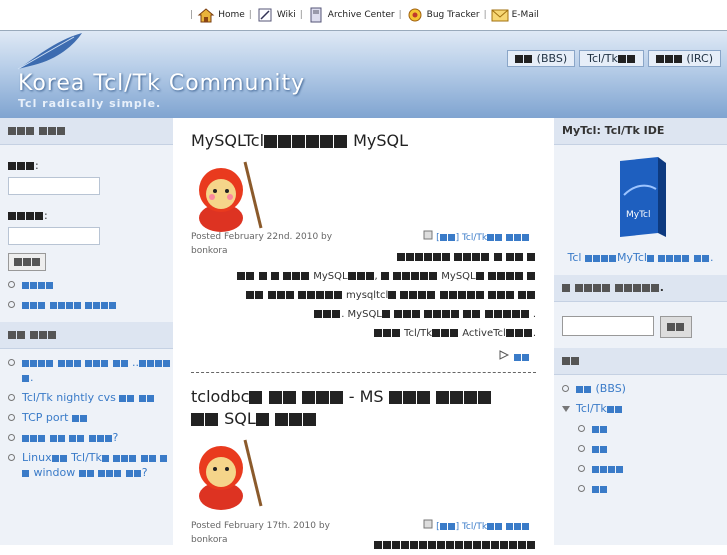 Image resolution: width=727 pixels, height=555 pixels. What do you see at coordinates (86, 457) in the screenshot?
I see `post-link-text: Tcl/Tk` at bounding box center [86, 457].